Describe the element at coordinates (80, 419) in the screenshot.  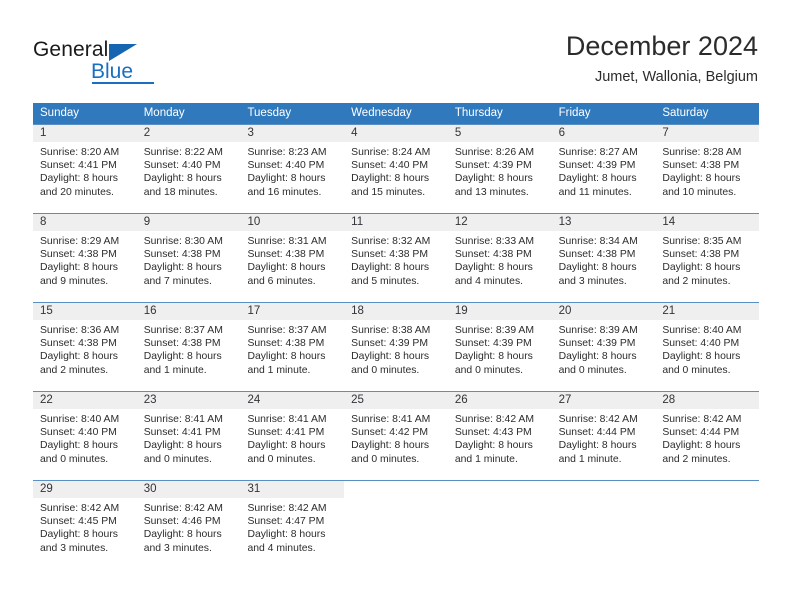
I see `day-sunrise-text: Sunrise: 8:40 AM` at that location.